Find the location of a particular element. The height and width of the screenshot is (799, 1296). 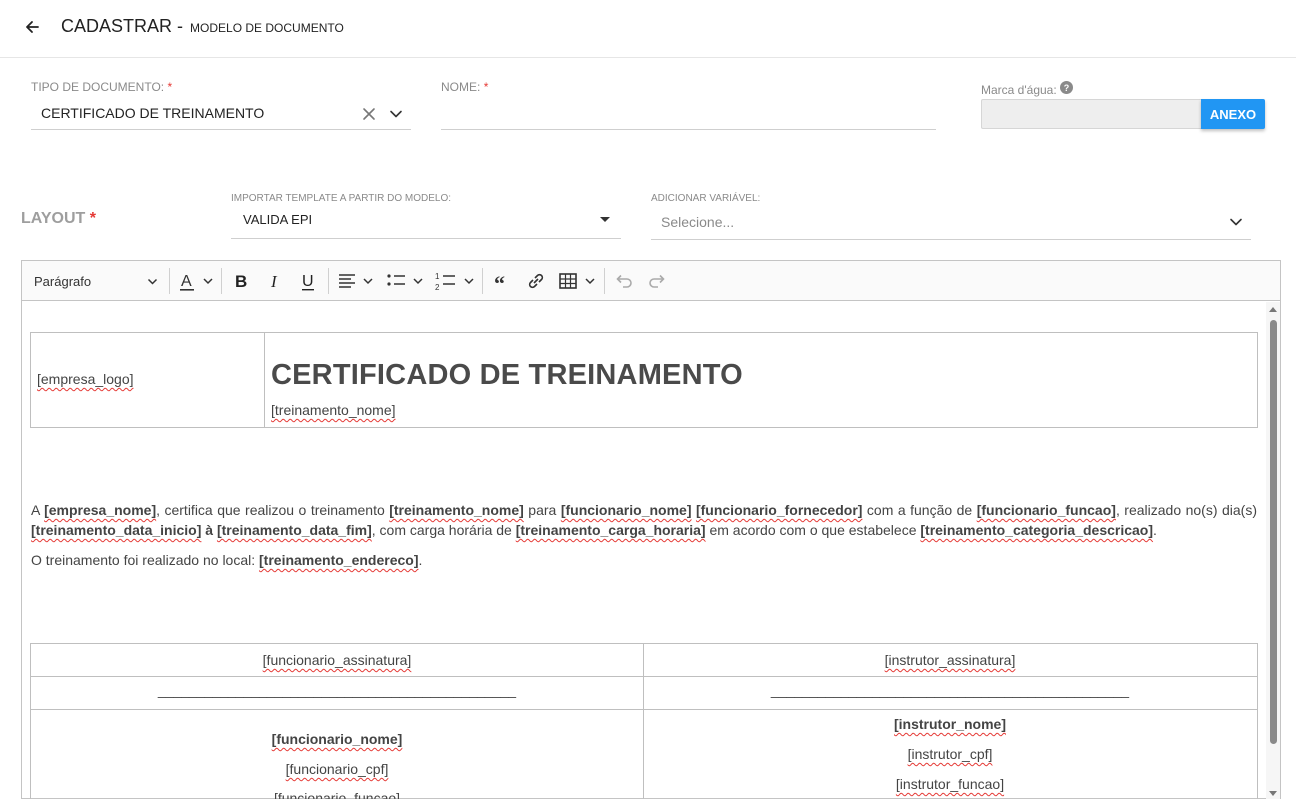

text: , realizado no(s) dia(s) is located at coordinates (1186, 510).